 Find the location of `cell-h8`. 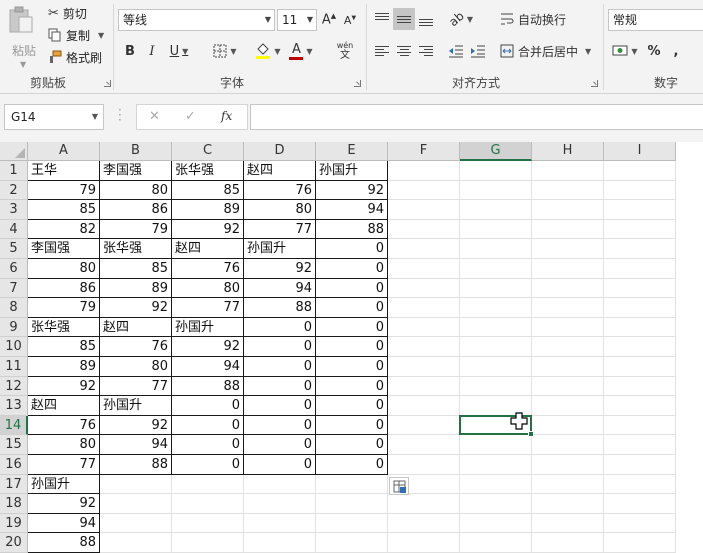

cell-h8 is located at coordinates (568, 308).